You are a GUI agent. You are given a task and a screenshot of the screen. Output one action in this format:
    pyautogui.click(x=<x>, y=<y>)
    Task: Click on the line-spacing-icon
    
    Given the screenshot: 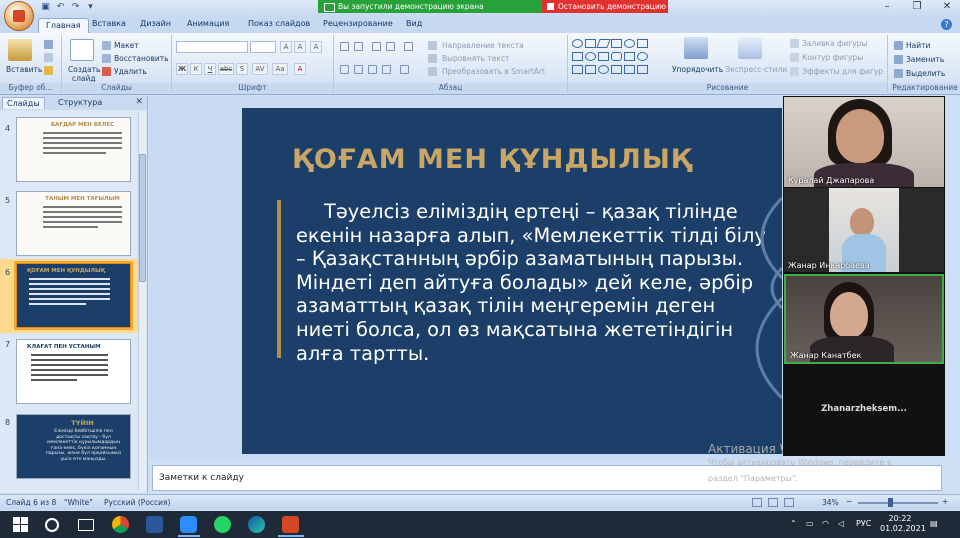 What is the action you would take?
    pyautogui.click(x=408, y=46)
    